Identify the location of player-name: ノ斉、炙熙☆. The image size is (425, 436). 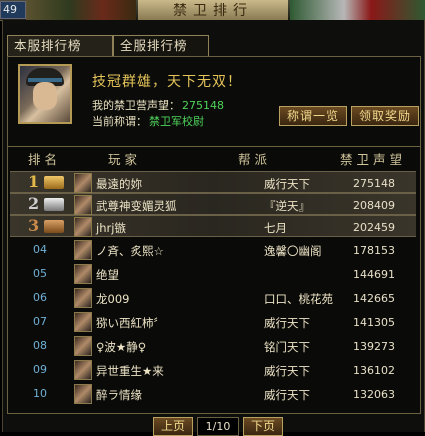
(130, 251).